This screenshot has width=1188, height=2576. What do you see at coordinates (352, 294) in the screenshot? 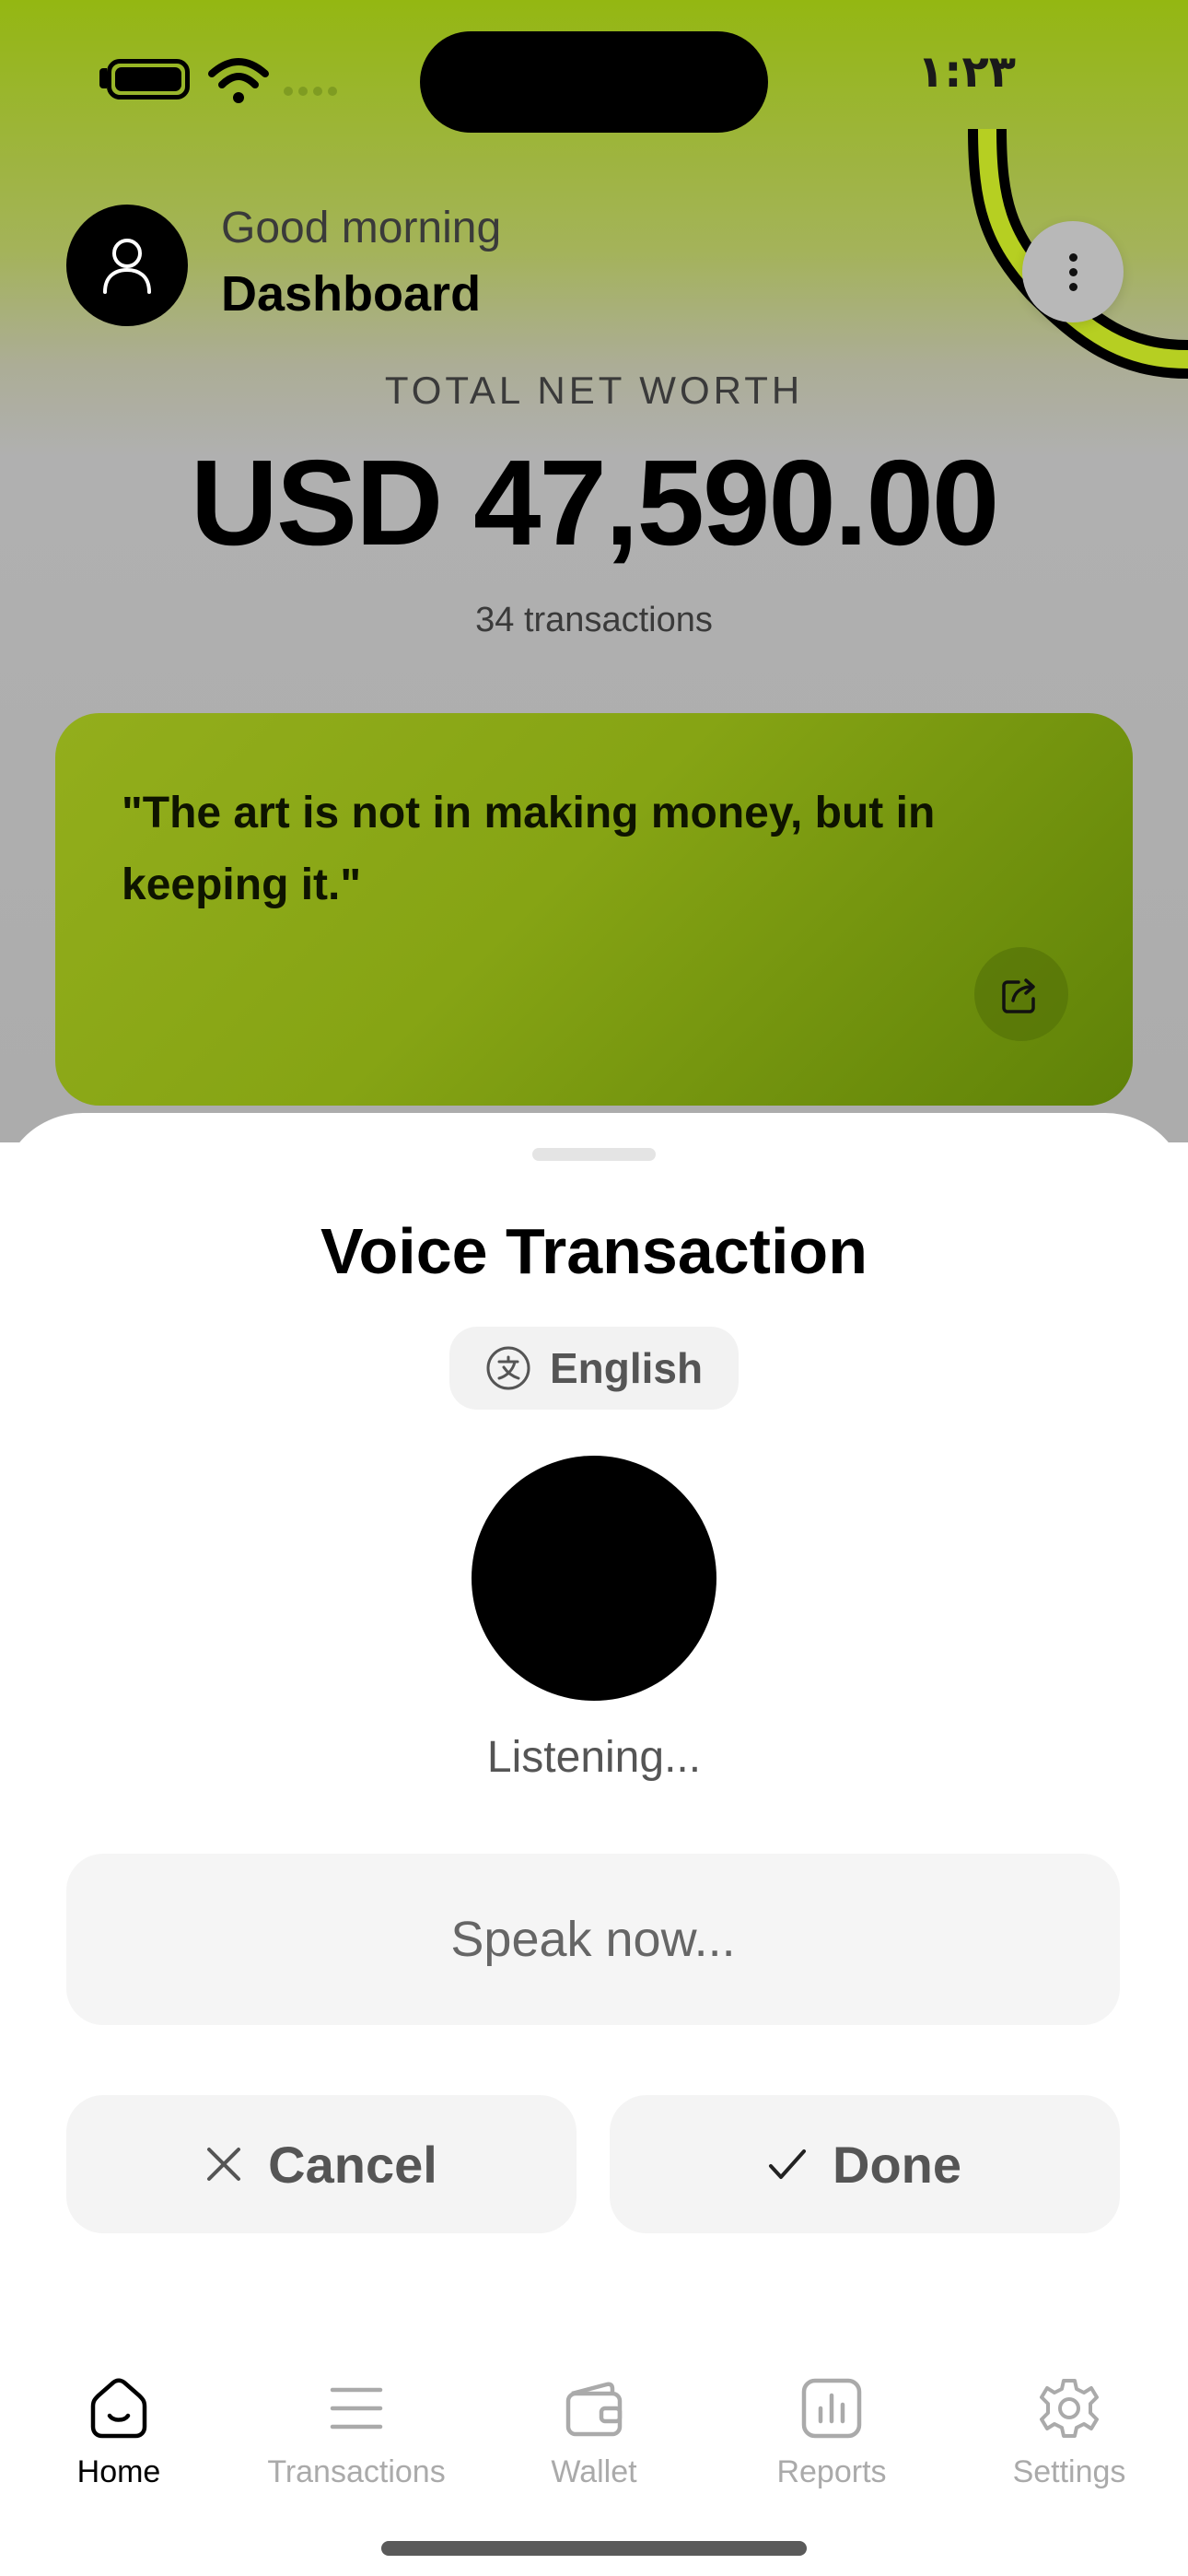
I see `page-title: Dashboard` at bounding box center [352, 294].